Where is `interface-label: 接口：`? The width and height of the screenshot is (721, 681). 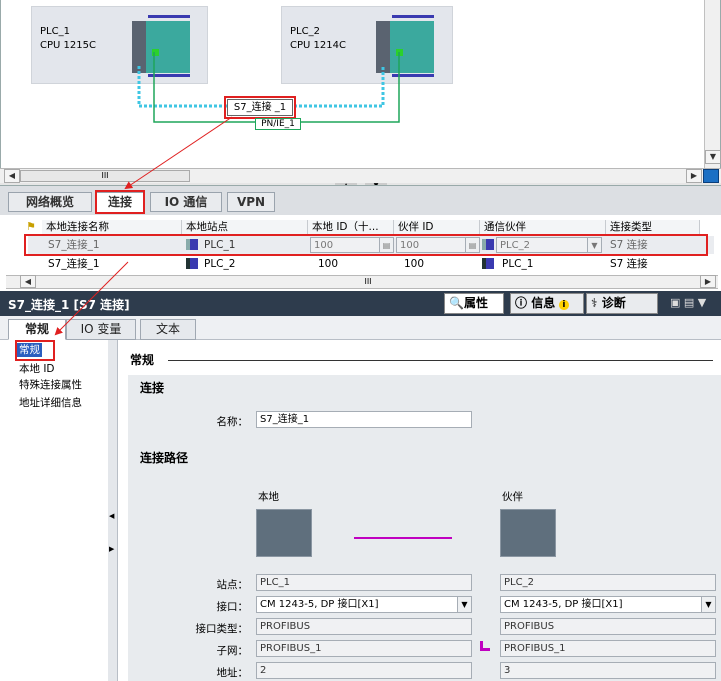
interface-label: 接口： is located at coordinates (232, 607).